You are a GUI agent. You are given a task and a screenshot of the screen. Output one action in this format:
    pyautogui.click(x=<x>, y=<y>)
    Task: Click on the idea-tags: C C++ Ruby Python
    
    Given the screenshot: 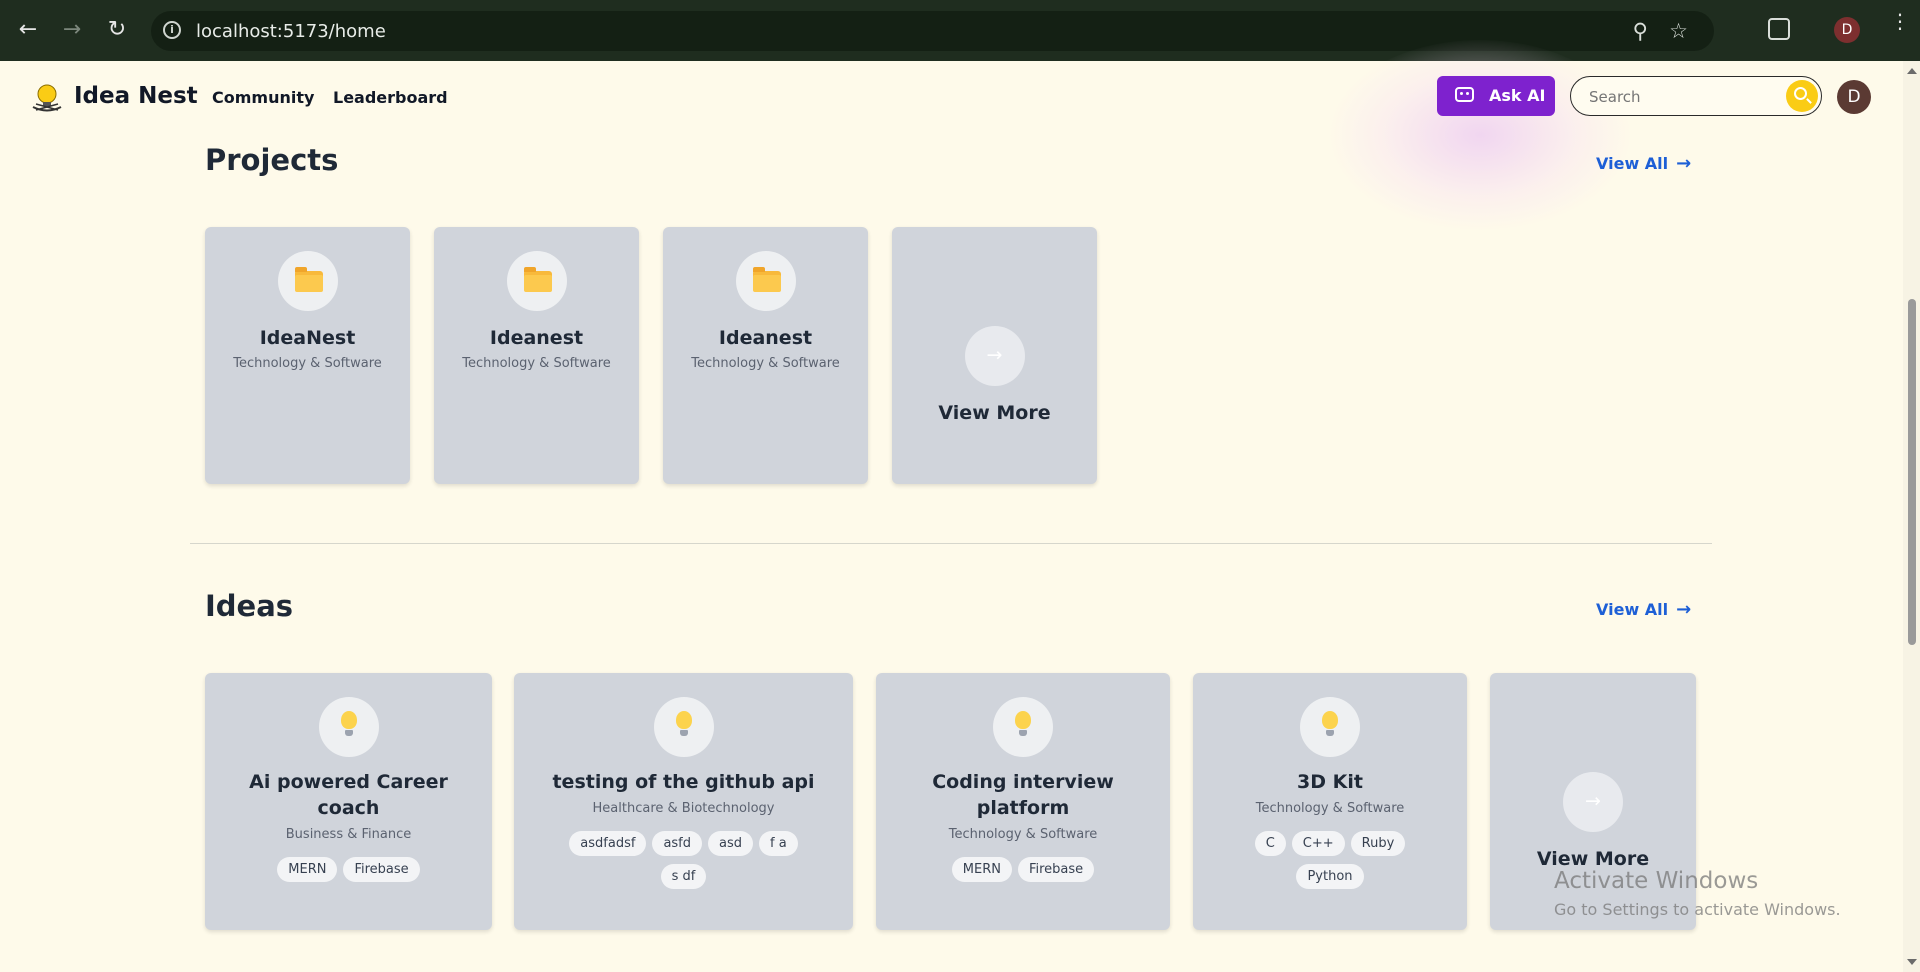 What is the action you would take?
    pyautogui.click(x=1330, y=864)
    